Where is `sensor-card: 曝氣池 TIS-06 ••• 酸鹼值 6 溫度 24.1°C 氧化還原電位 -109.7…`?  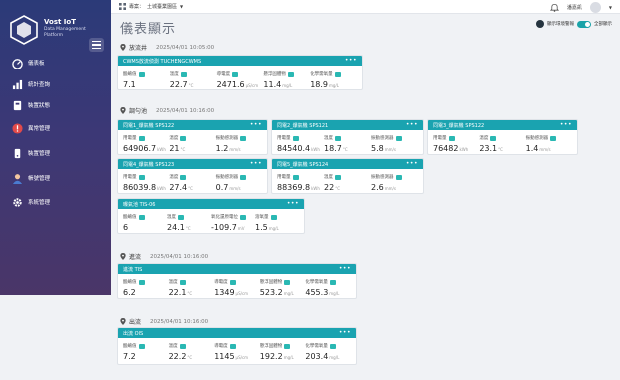
sensor-card: 曝氣池 TIS-06 ••• 酸鹼值 6 溫度 24.1°C 氧化還原電位 -109.7… is located at coordinates (211, 216).